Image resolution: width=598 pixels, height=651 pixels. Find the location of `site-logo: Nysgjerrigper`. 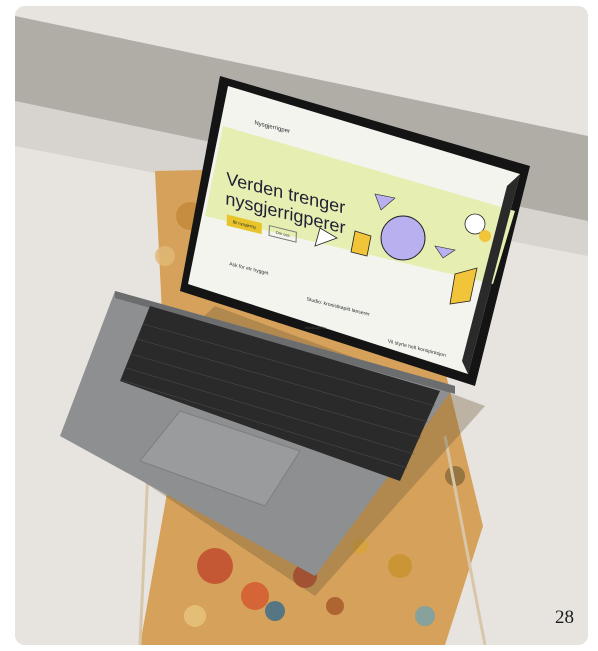

site-logo: Nysgjerrigper is located at coordinates (272, 128).